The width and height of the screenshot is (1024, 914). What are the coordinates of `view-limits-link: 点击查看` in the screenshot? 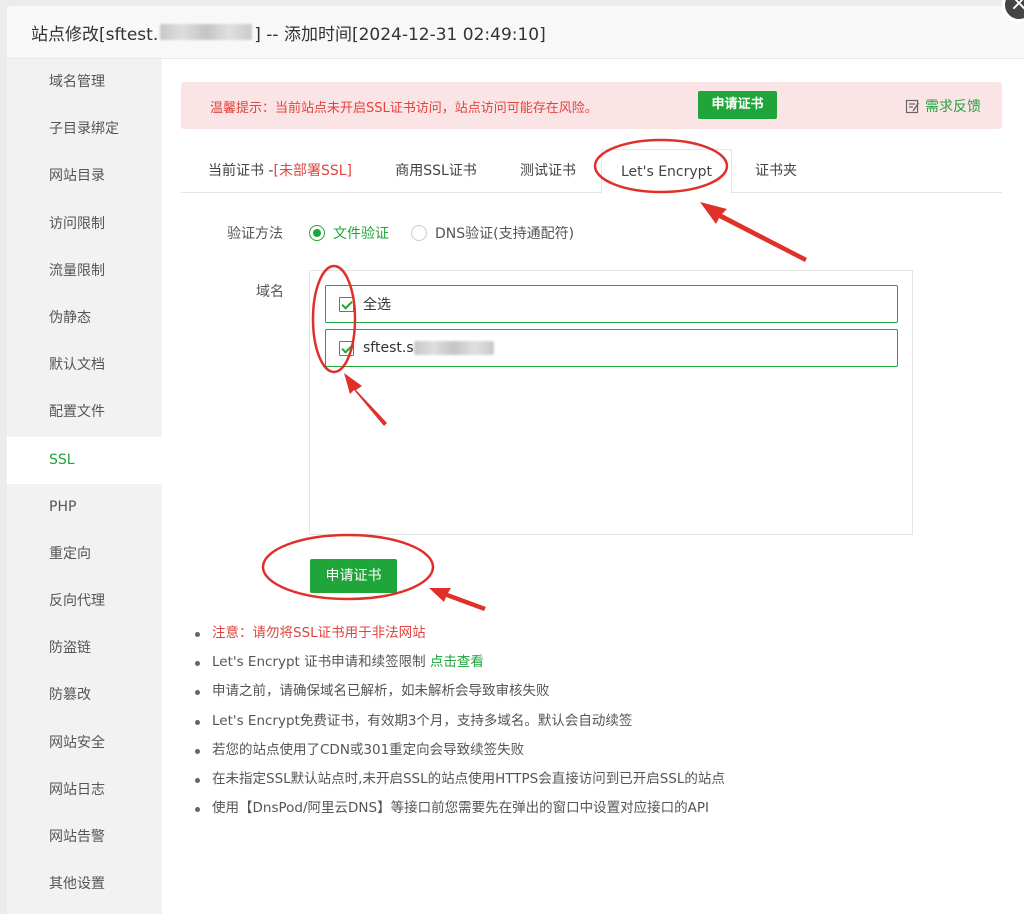 It's located at (457, 662).